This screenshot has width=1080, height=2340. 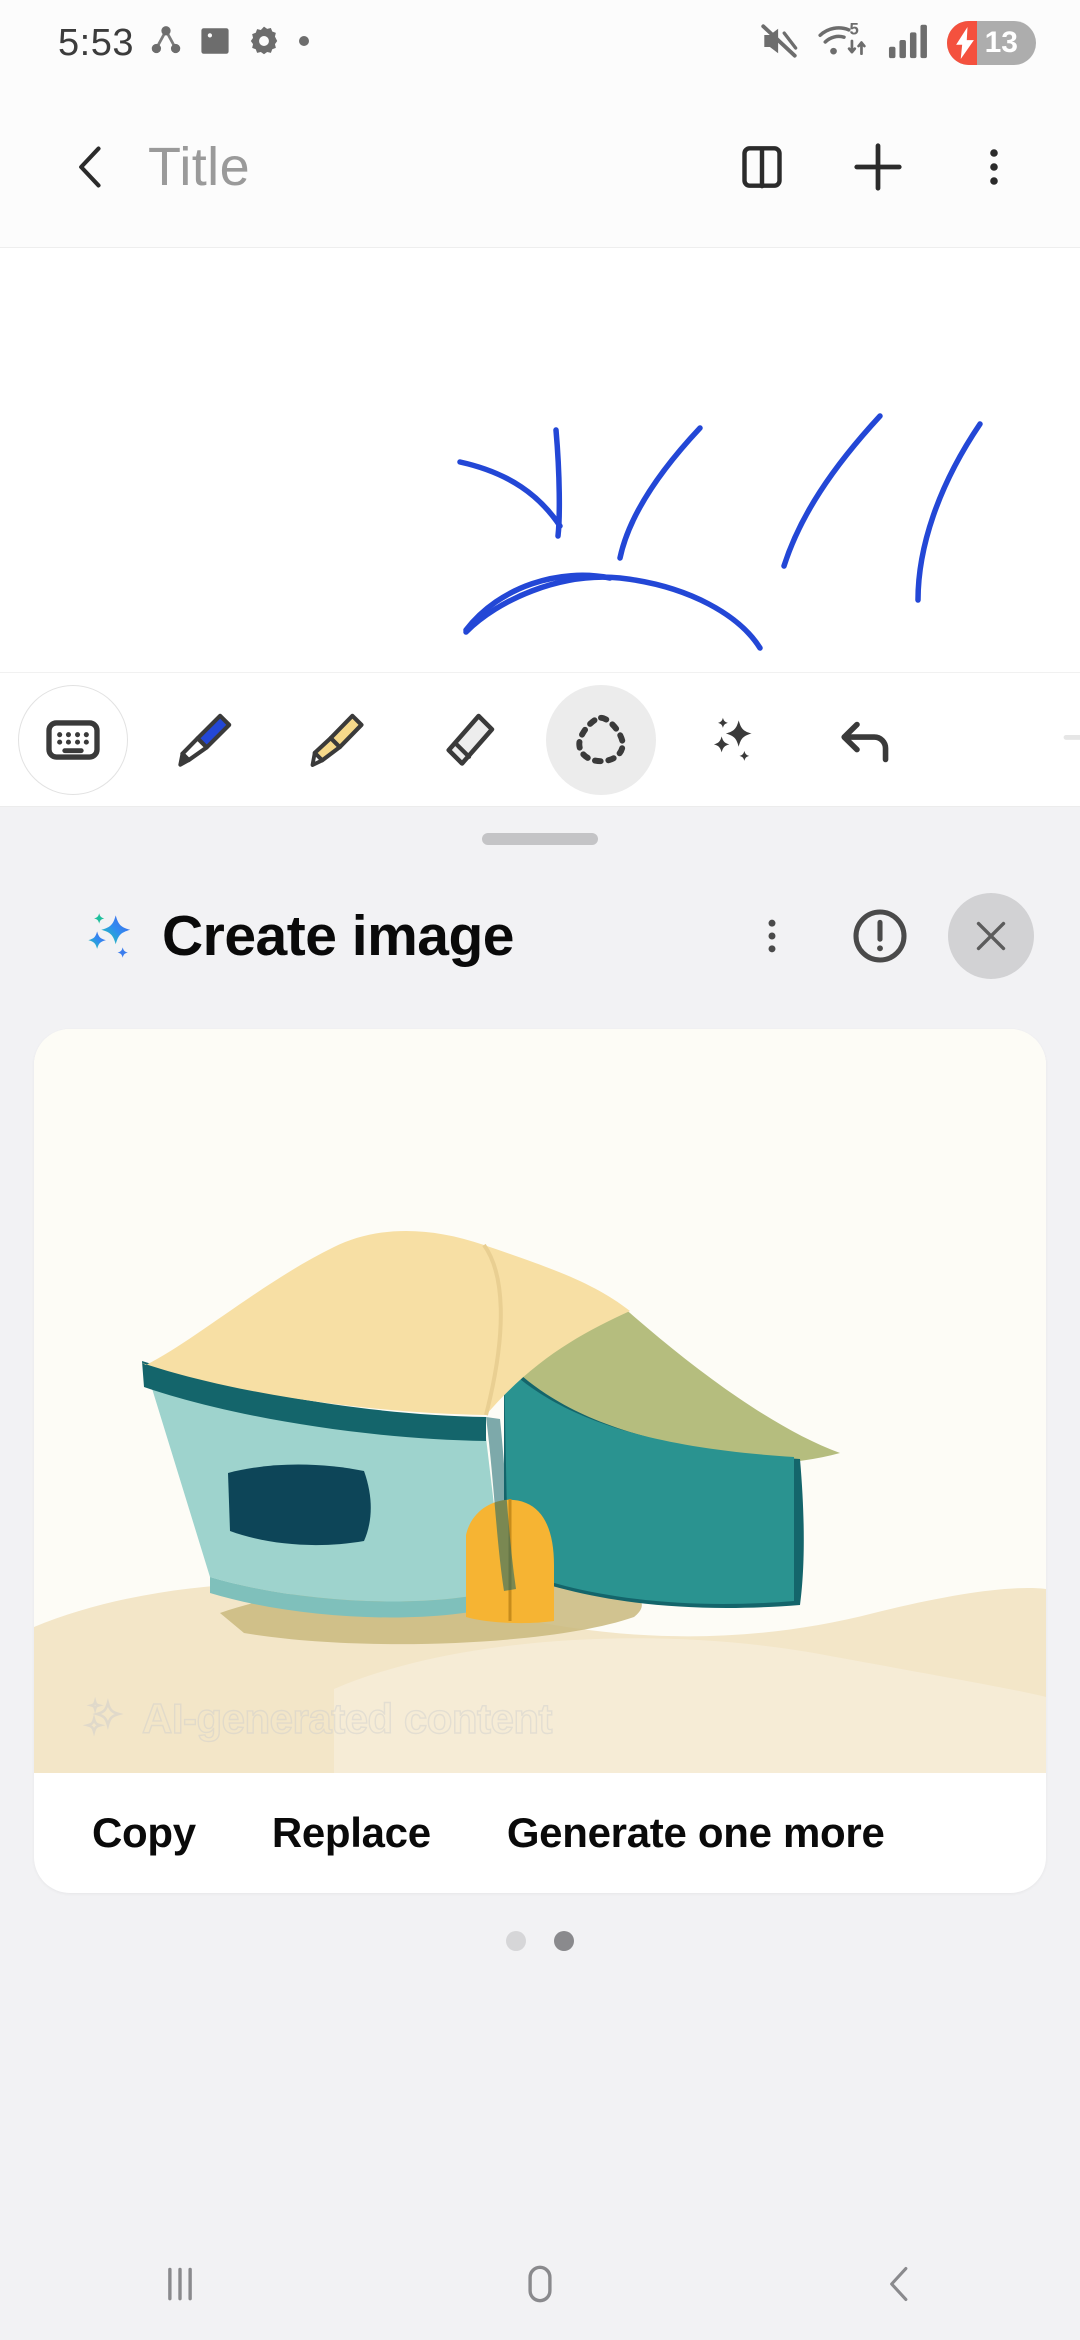 I want to click on redo-tool, so click(x=1067, y=740).